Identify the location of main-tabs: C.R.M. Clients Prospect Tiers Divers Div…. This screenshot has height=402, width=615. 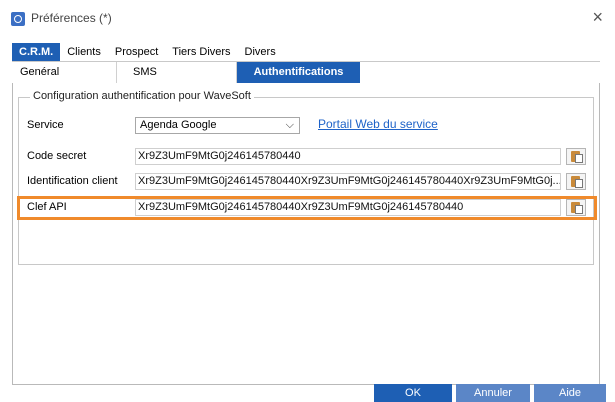
(147, 52).